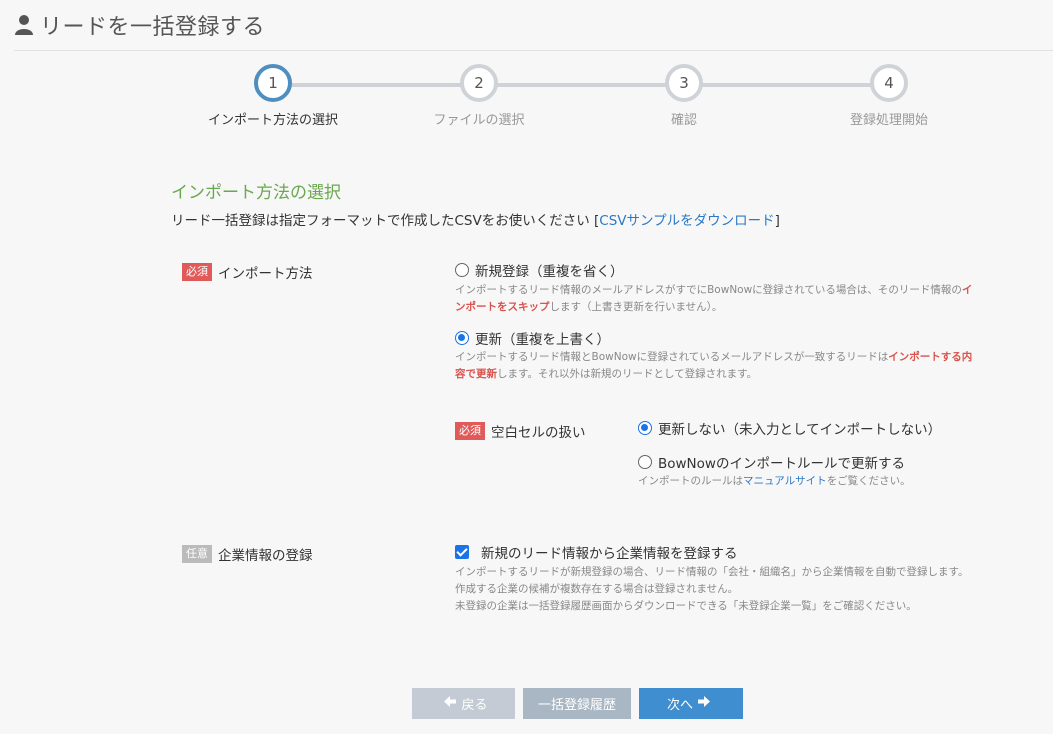  I want to click on step-number: 2, so click(479, 83).